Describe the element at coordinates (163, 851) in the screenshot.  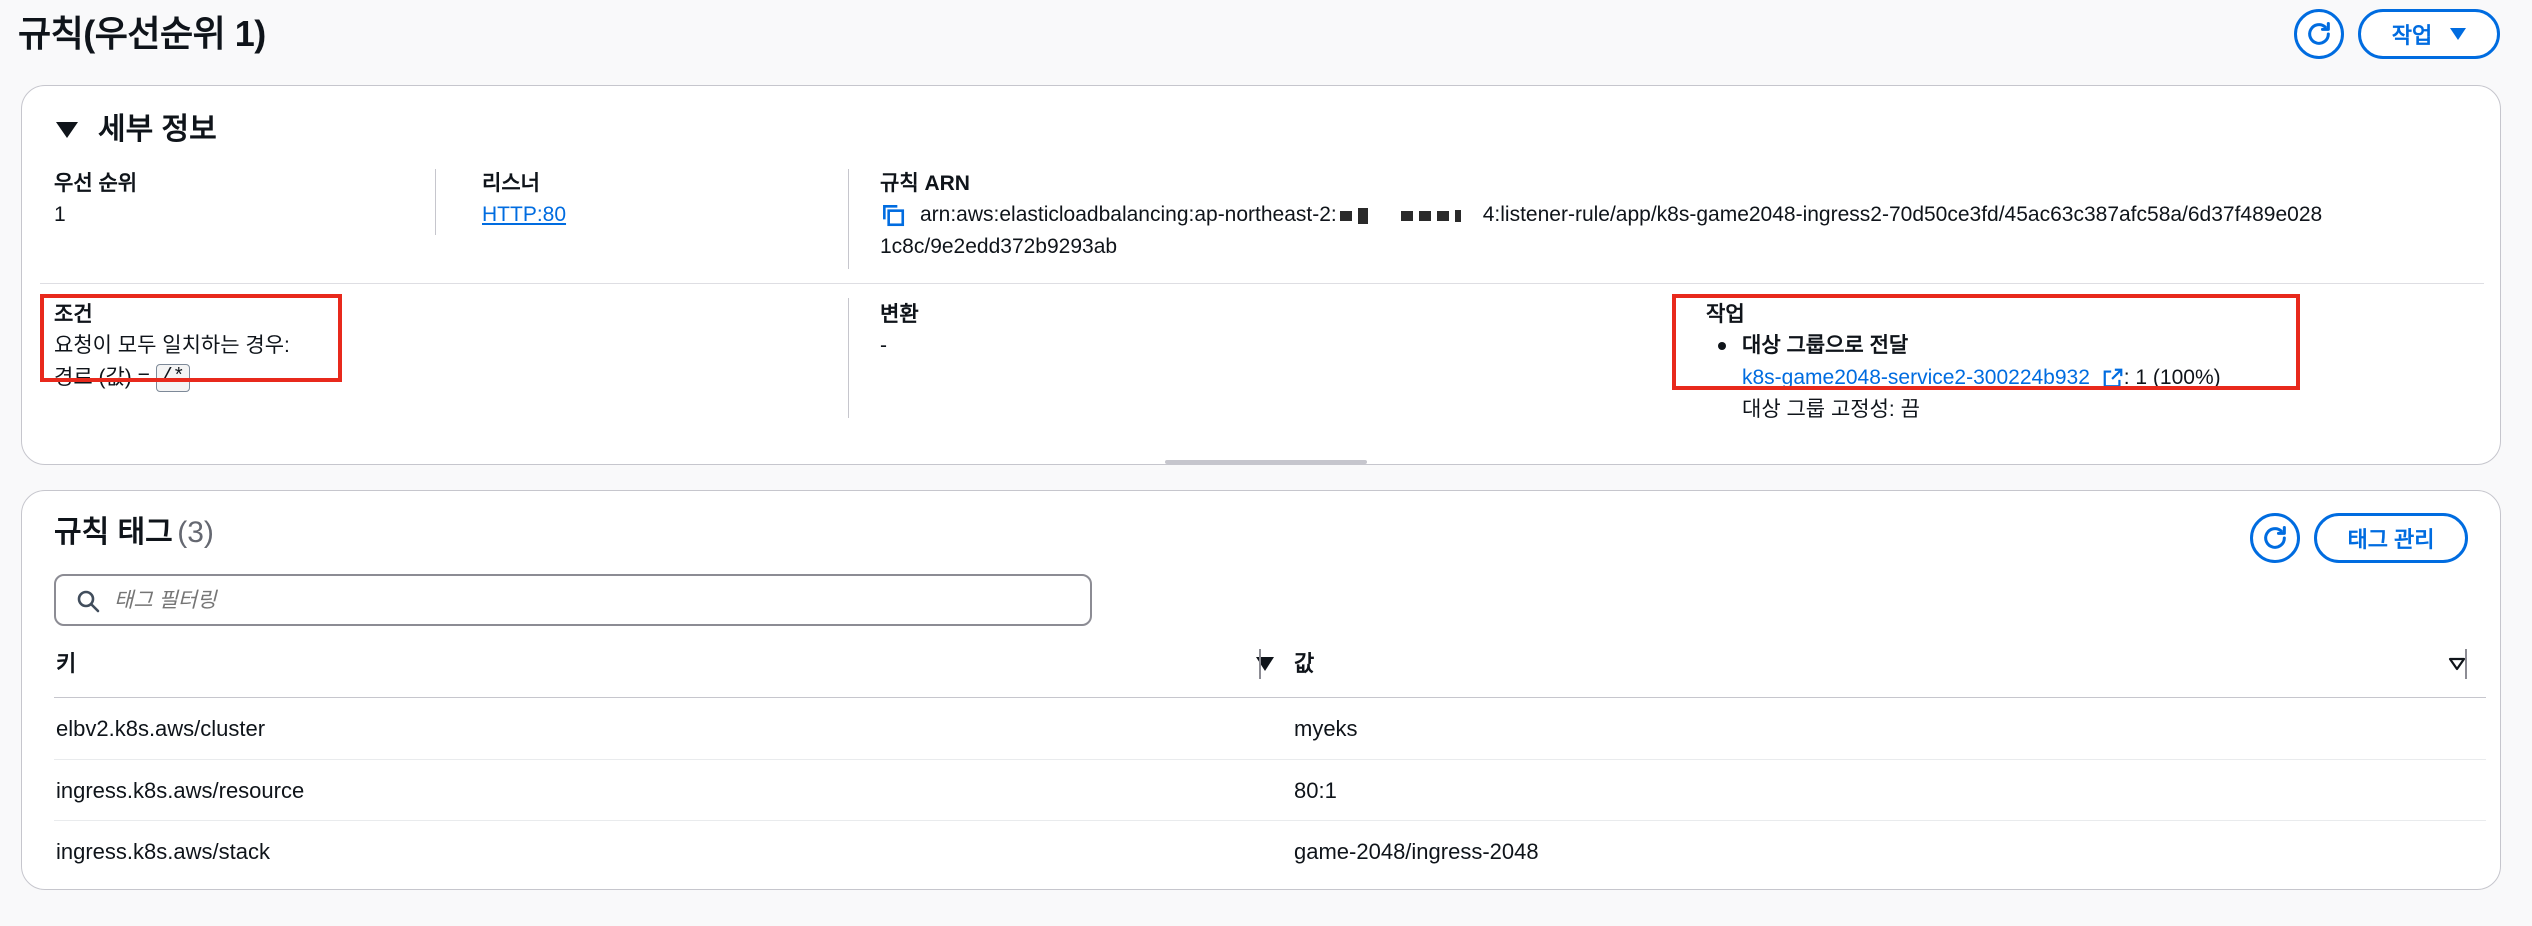
I see `tag-key: ingress.k8s.aws/stack` at that location.